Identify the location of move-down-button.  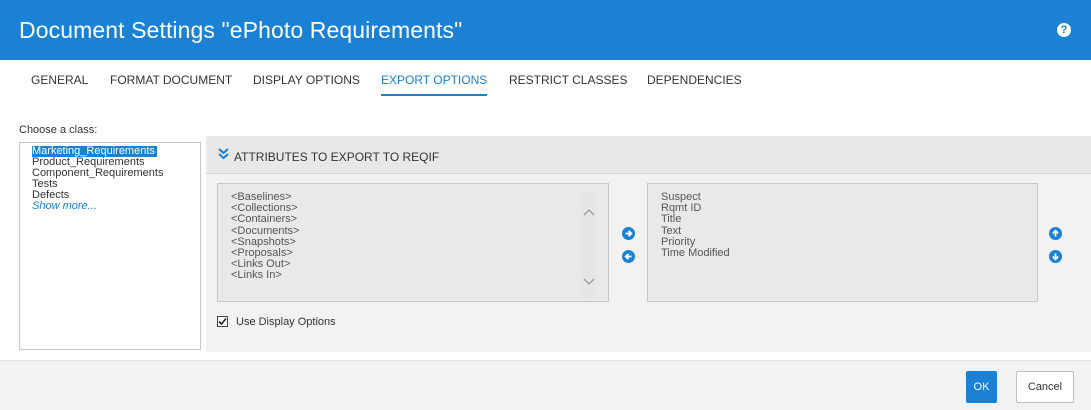
(1055, 256).